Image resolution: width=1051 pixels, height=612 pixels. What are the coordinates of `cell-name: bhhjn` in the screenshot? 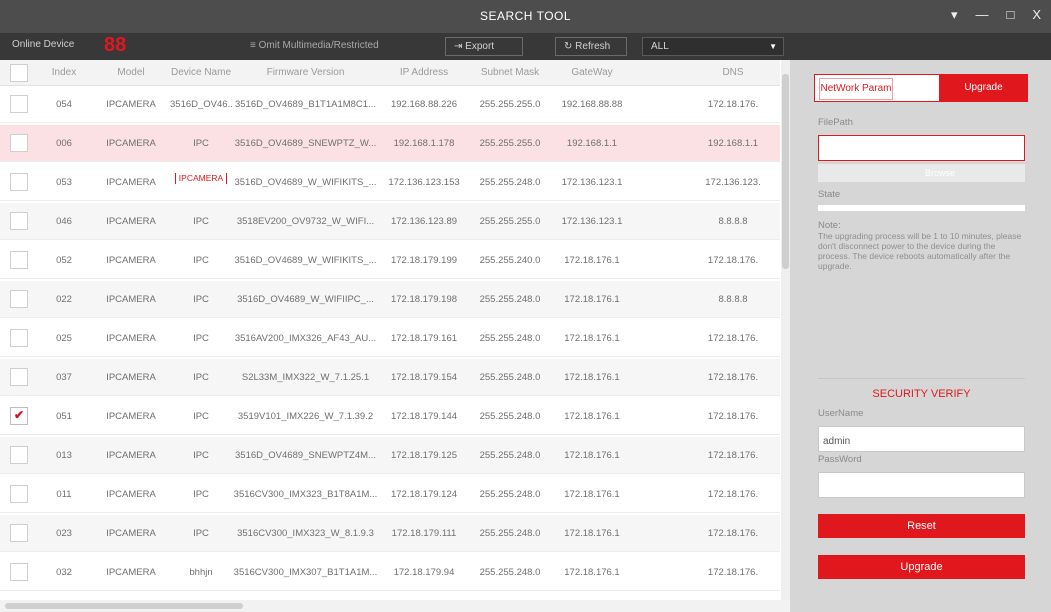 It's located at (201, 572).